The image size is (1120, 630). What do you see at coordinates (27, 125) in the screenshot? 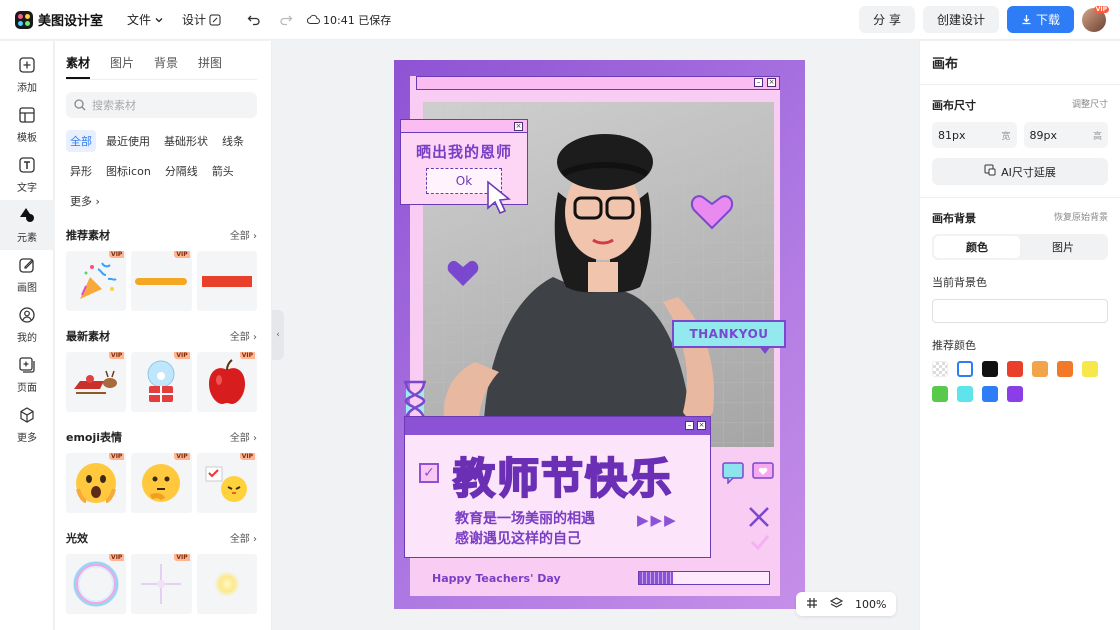
I see `nav-item-template: 模板` at bounding box center [27, 125].